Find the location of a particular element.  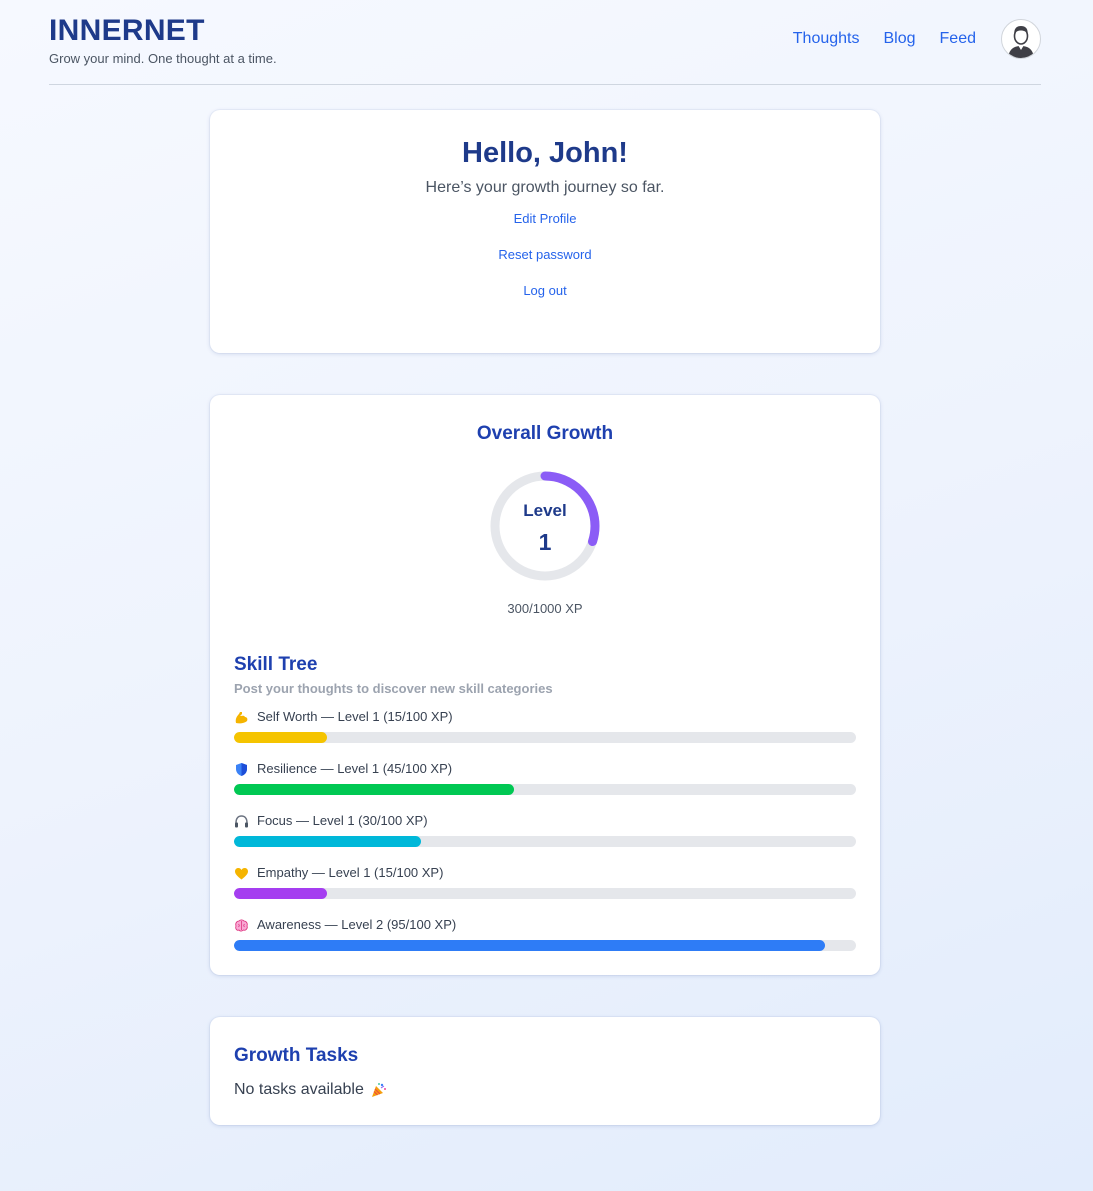

skill-label: Focus — Level 1 (30/100 XP) is located at coordinates (342, 820).